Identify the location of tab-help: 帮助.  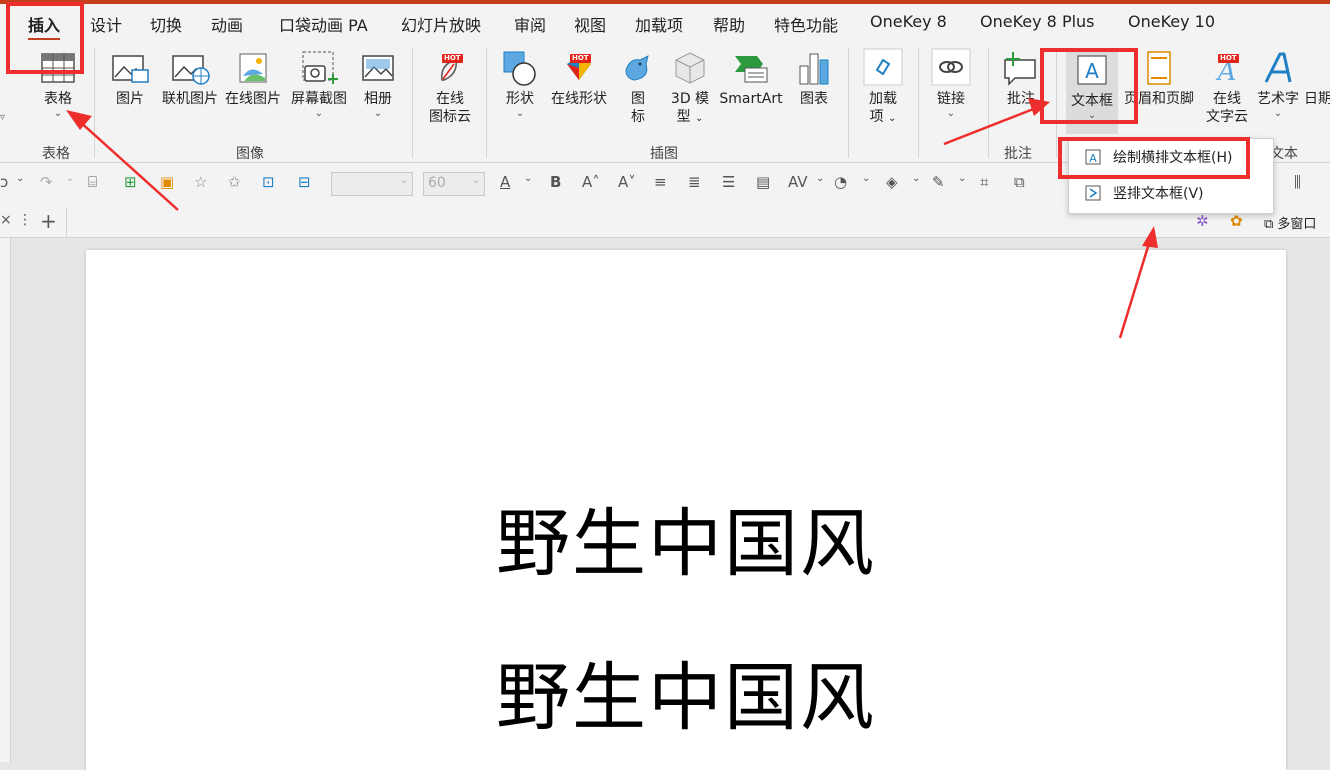
(729, 24).